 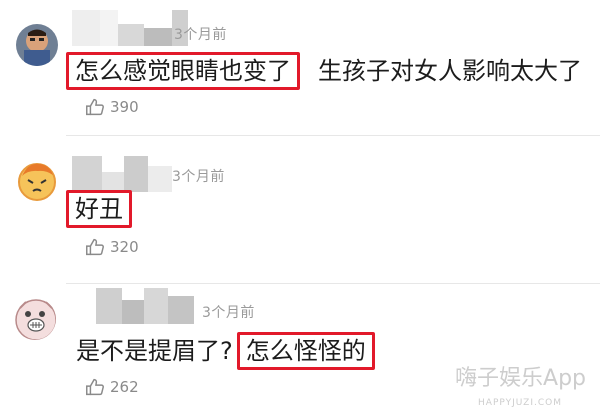 What do you see at coordinates (154, 351) in the screenshot?
I see `comment-text-prefix: 是不是提眉了?` at bounding box center [154, 351].